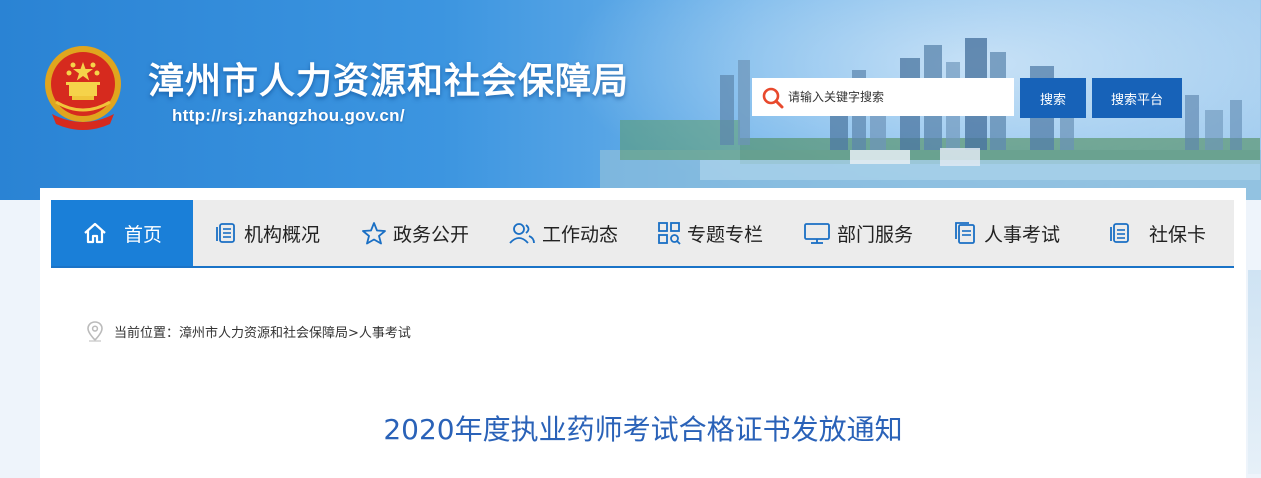 The width and height of the screenshot is (1261, 478). I want to click on nav-label-department-services: 部门服务, so click(874, 234).